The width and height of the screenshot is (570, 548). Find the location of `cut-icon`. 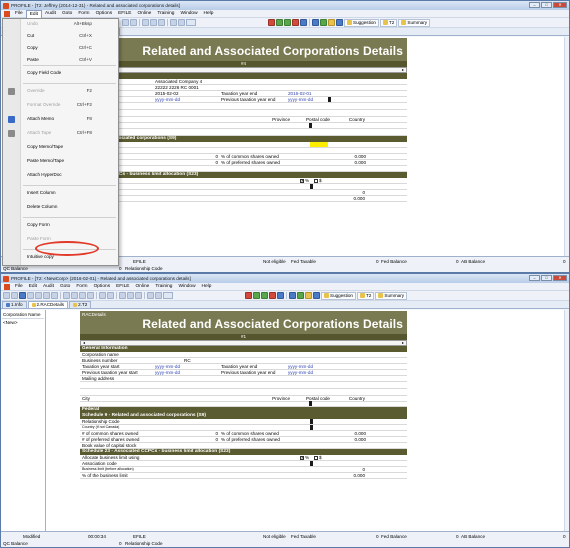

cut-icon is located at coordinates (74, 295).